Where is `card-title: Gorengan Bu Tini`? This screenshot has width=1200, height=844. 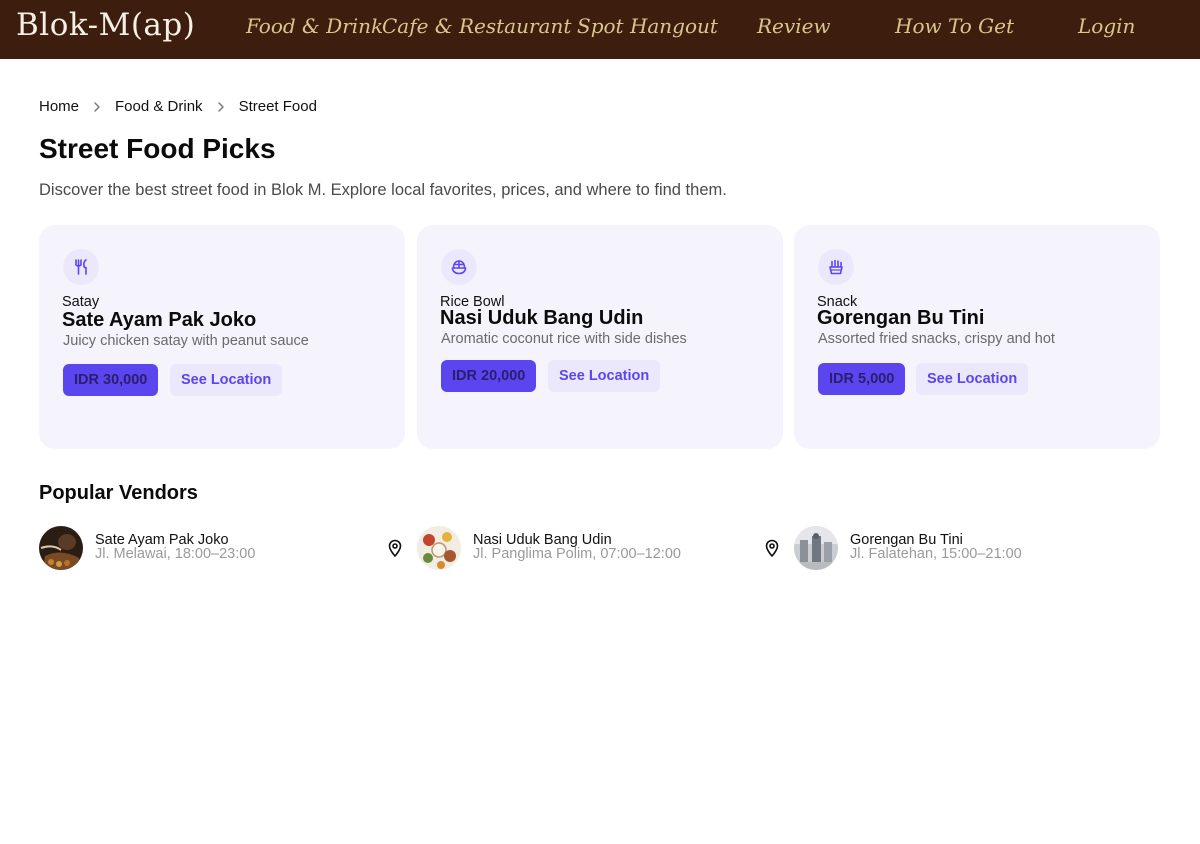 card-title: Gorengan Bu Tini is located at coordinates (901, 318).